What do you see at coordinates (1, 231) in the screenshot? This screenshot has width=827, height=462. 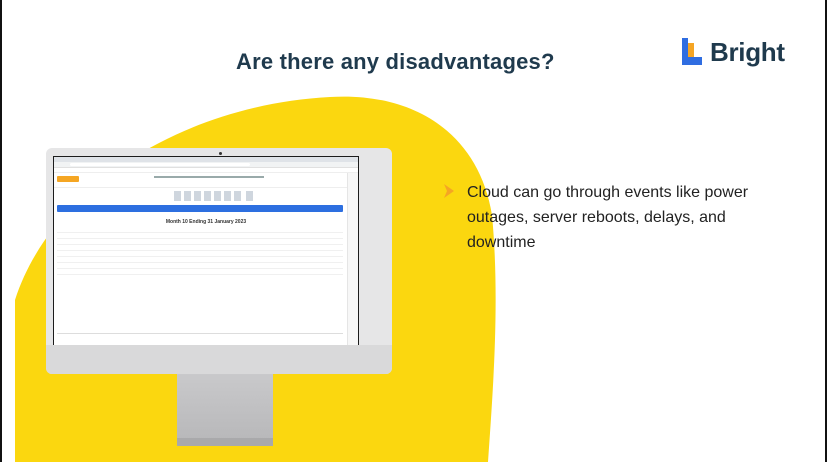 I see `left-border` at bounding box center [1, 231].